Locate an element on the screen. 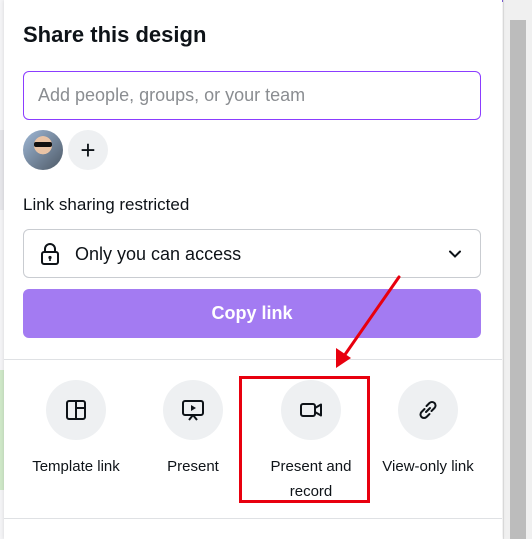 Image resolution: width=532 pixels, height=539 pixels. present-button is located at coordinates (193, 410).